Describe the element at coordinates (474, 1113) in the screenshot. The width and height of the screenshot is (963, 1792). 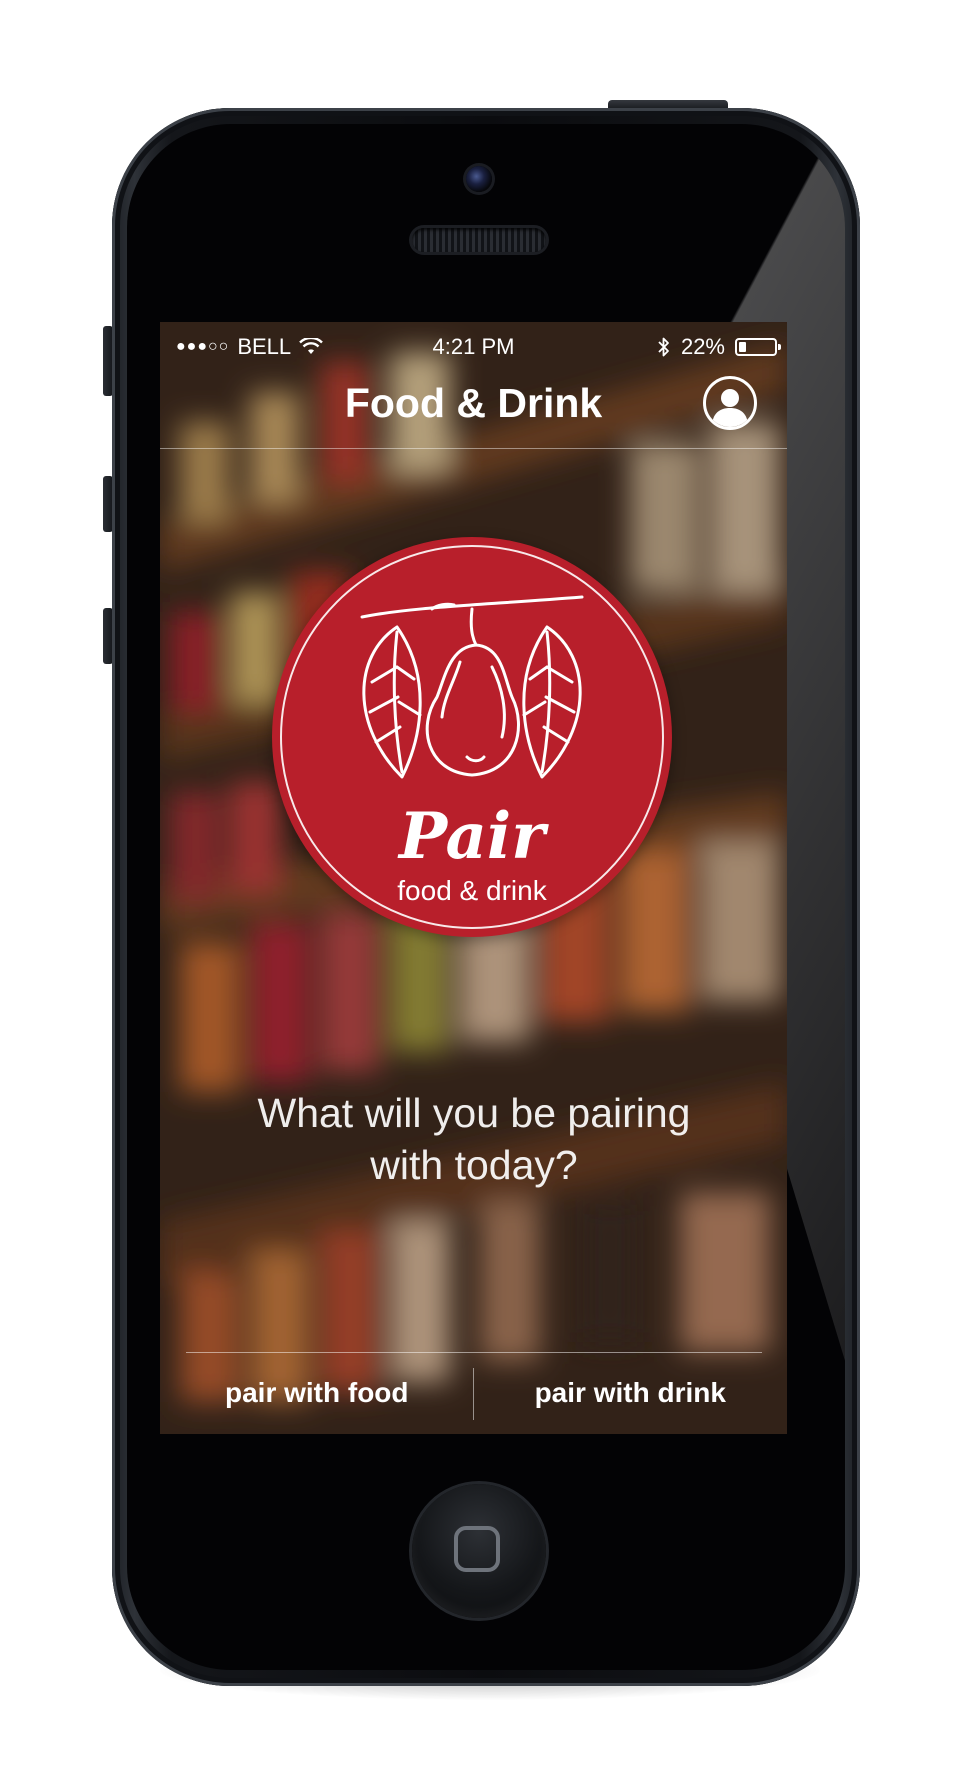
I see `pairing-prompt-line-1: What will you be pairing` at that location.